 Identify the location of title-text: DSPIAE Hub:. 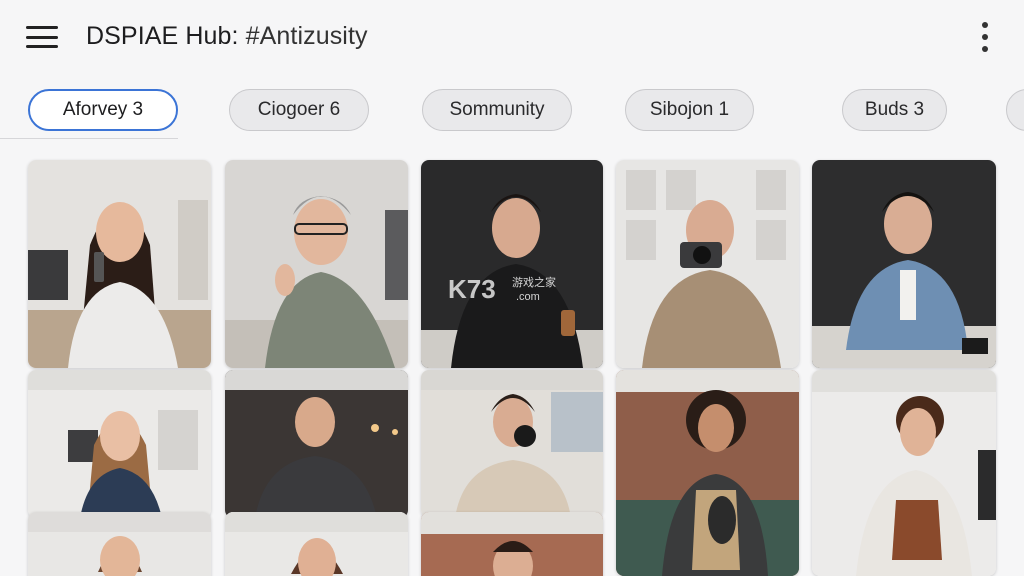
(166, 36).